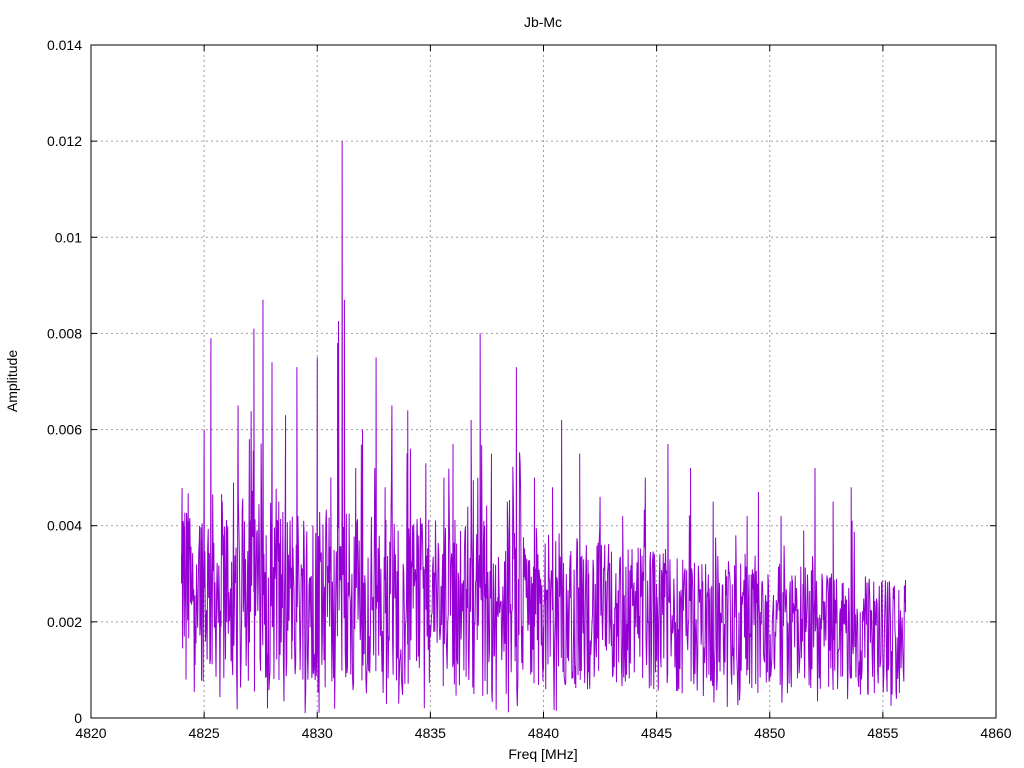  What do you see at coordinates (430, 733) in the screenshot?
I see `x-tick-label: 4835` at bounding box center [430, 733].